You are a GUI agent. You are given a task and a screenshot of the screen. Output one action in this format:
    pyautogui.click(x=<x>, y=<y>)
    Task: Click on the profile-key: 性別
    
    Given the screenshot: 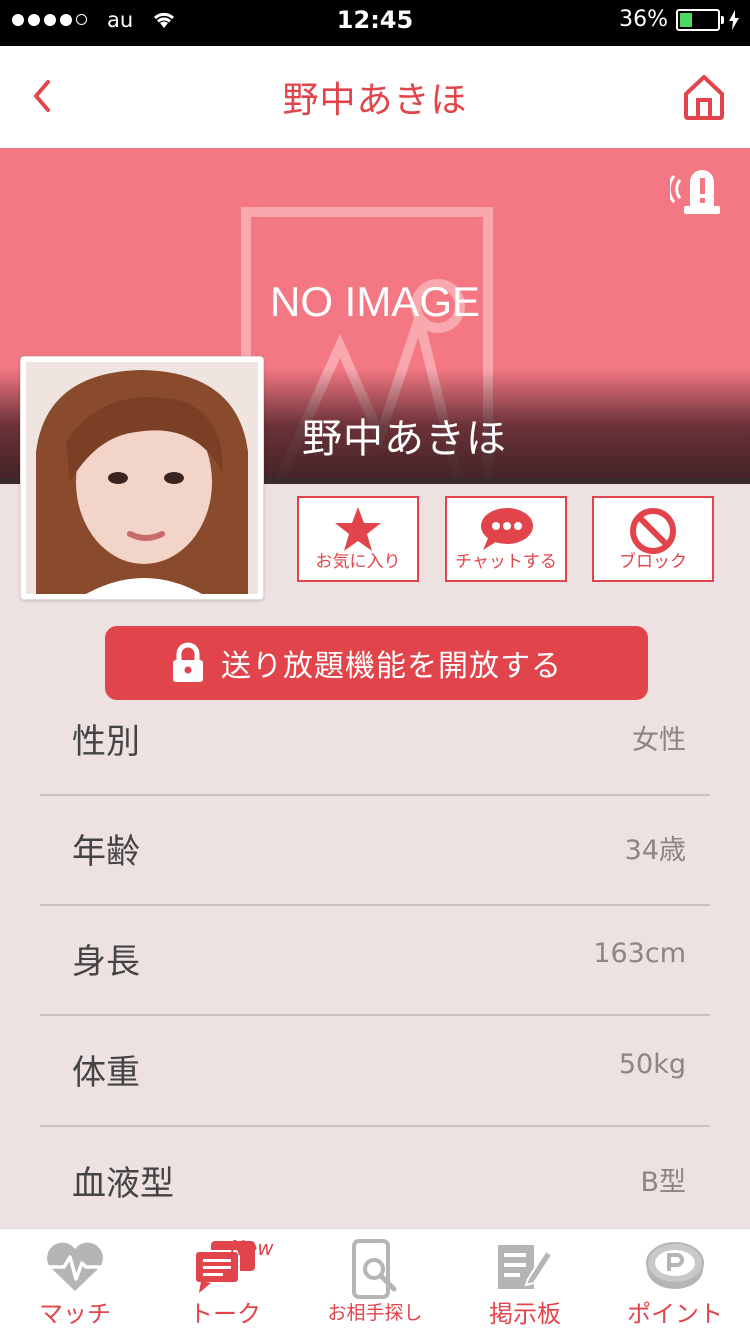 What is the action you would take?
    pyautogui.click(x=106, y=742)
    